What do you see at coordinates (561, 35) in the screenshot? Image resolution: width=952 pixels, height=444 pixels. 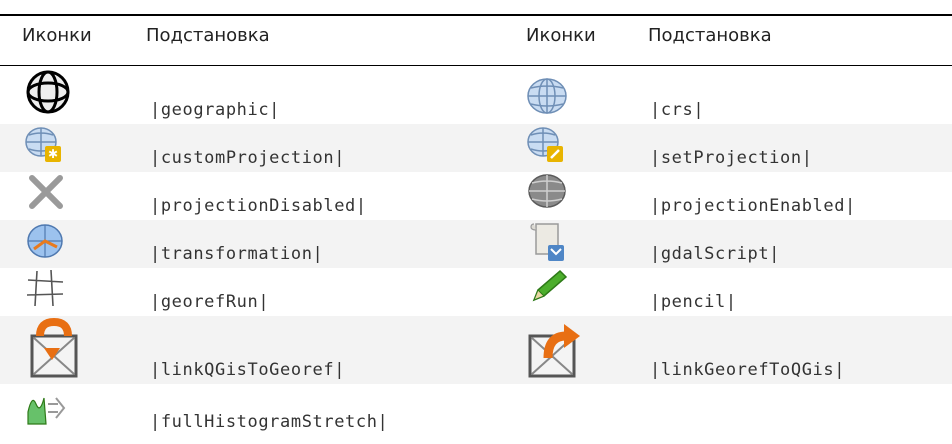 I see `header-icons-2: Иконки` at bounding box center [561, 35].